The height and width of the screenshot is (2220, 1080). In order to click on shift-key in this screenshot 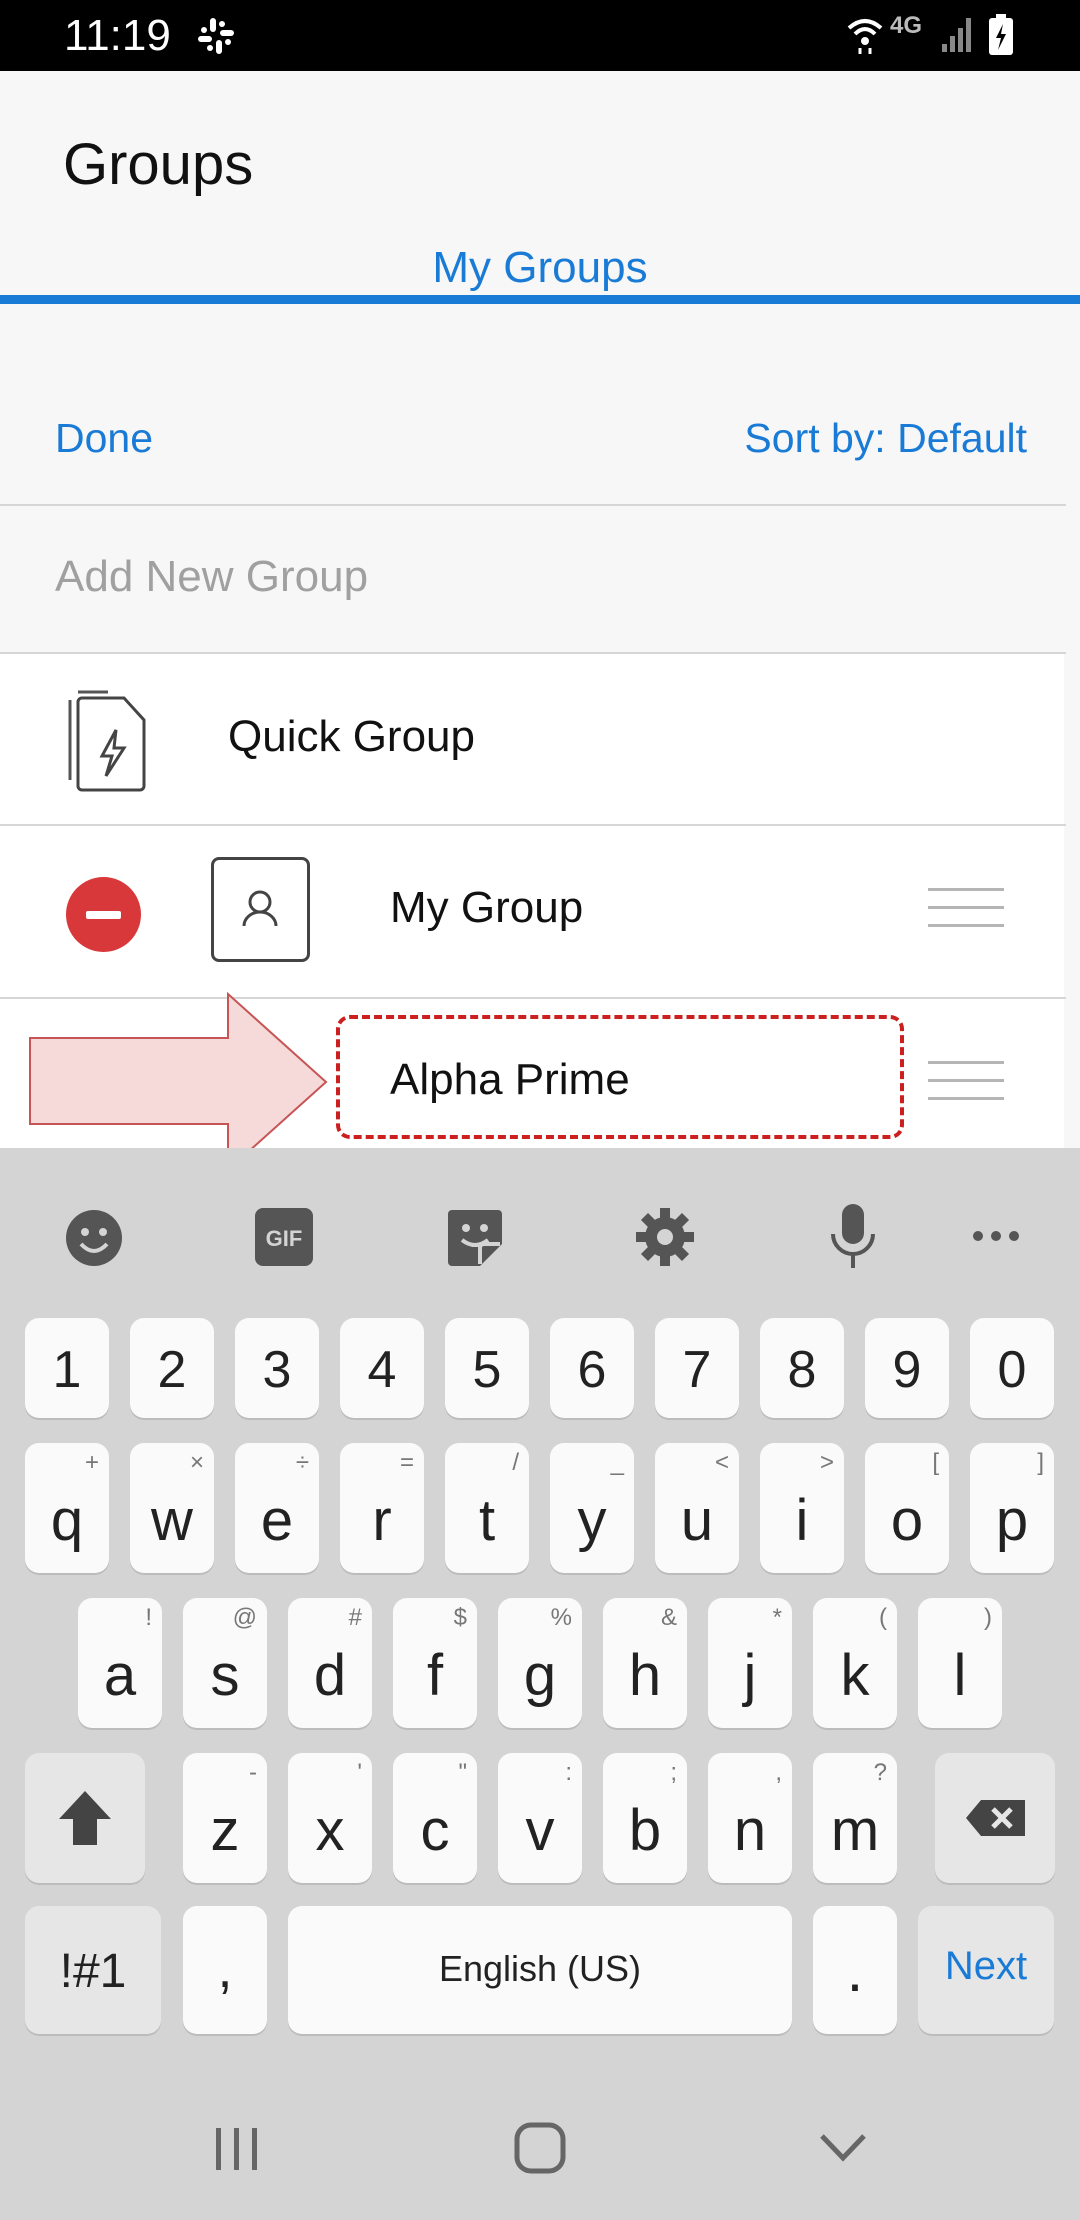, I will do `click(85, 1818)`.